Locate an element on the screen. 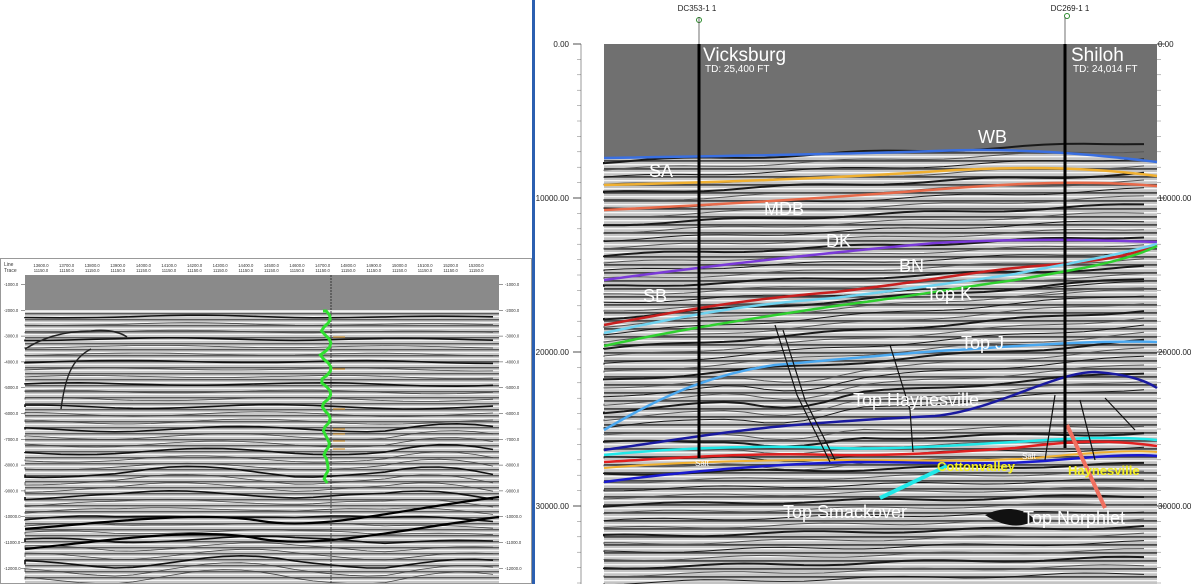 The height and width of the screenshot is (584, 1200). label-top-j: Top J is located at coordinates (982, 343).